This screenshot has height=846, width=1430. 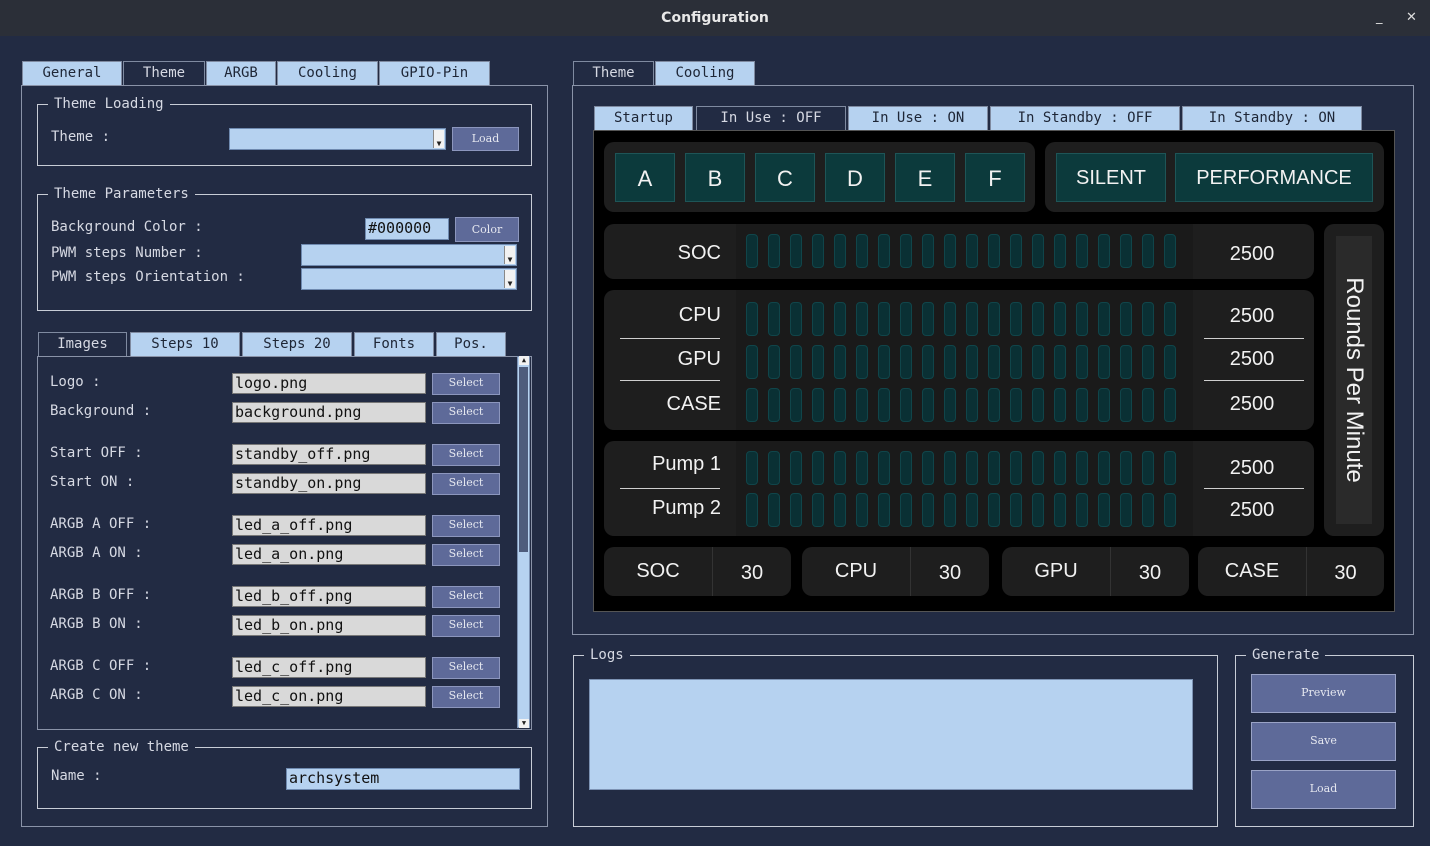 I want to click on tab-steps-10: Steps 10, so click(x=185, y=344).